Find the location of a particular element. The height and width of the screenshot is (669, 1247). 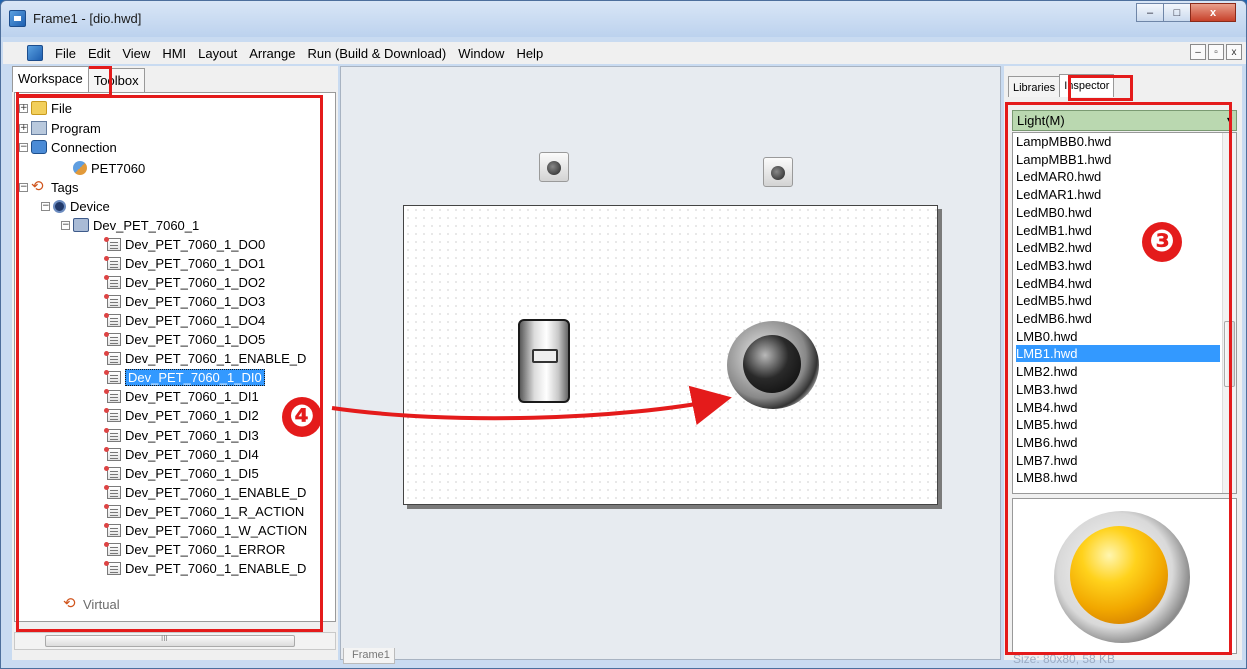

drag-arrow is located at coordinates (531, 405).